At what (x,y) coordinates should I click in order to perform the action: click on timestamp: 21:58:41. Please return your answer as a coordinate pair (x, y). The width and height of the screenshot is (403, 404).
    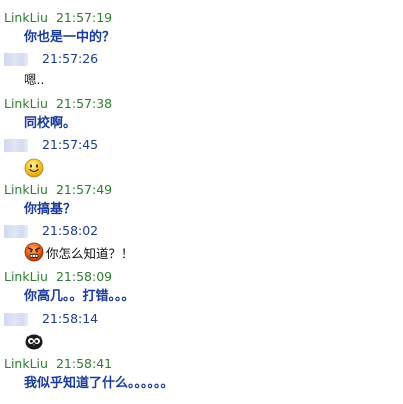
    Looking at the image, I should click on (84, 363).